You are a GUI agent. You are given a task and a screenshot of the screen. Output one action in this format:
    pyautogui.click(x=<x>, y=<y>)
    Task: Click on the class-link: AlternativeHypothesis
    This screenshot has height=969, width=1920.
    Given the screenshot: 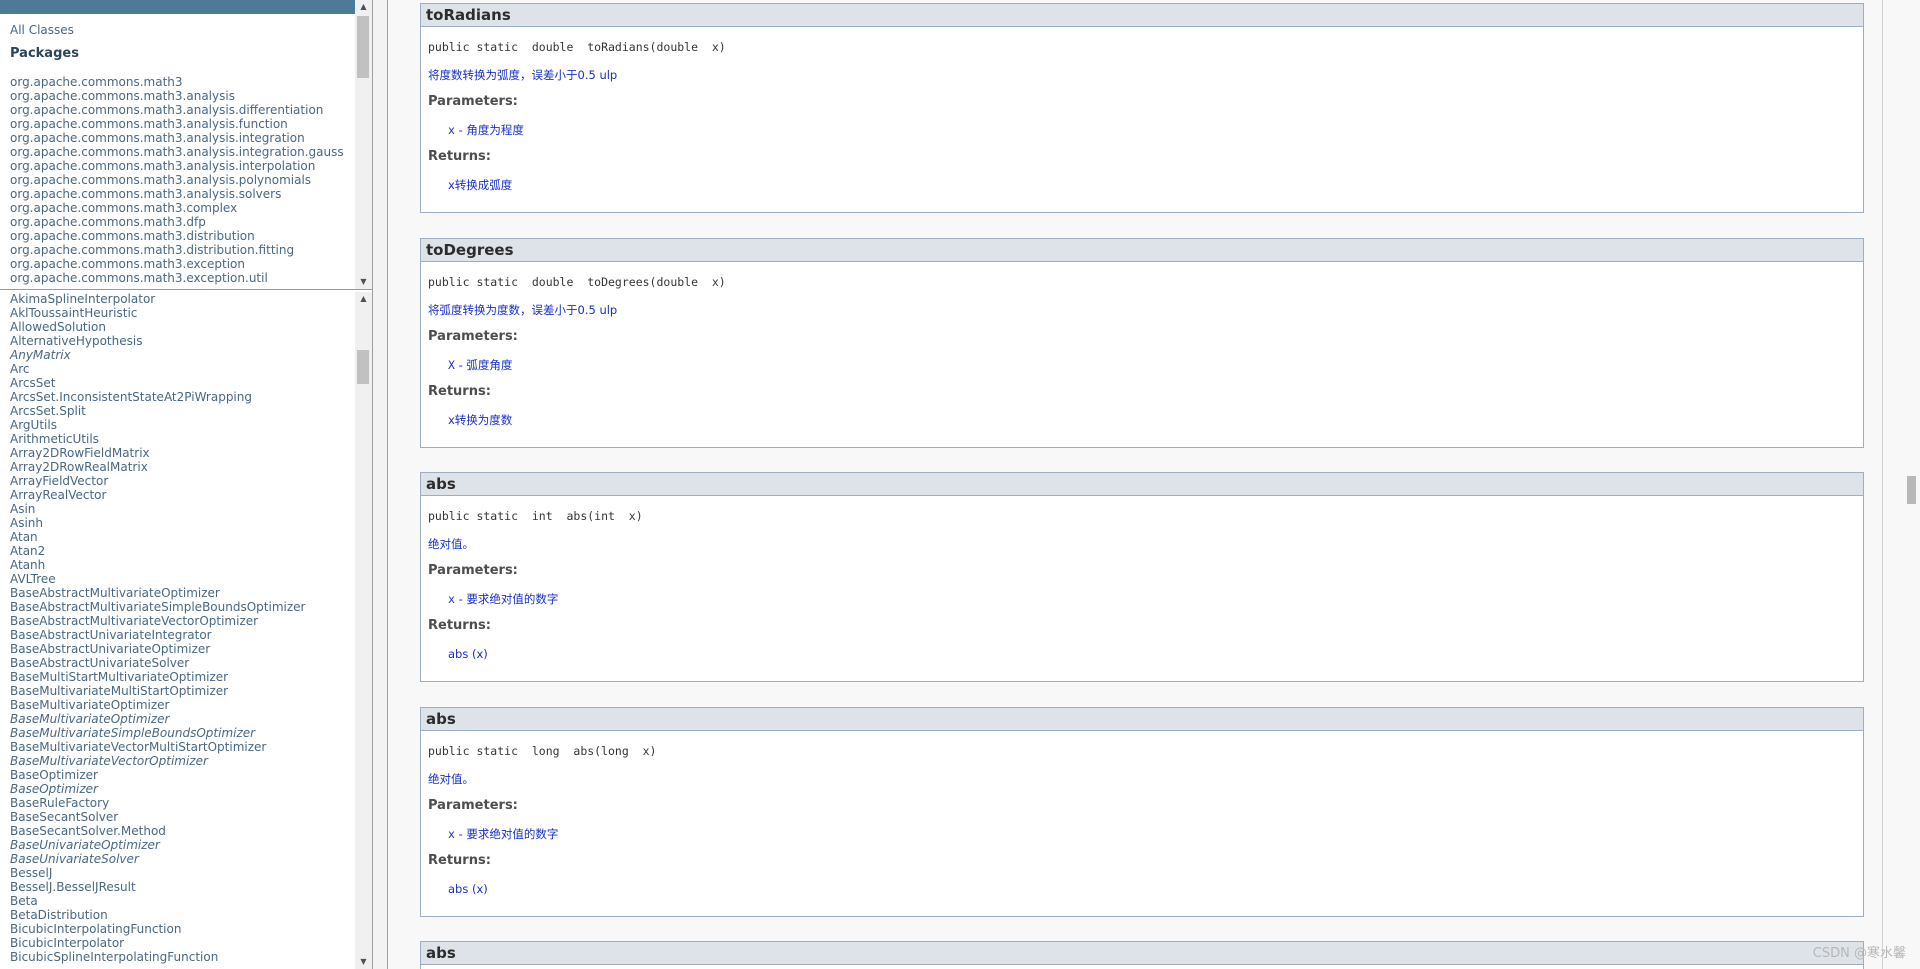 What is the action you would take?
    pyautogui.click(x=191, y=341)
    